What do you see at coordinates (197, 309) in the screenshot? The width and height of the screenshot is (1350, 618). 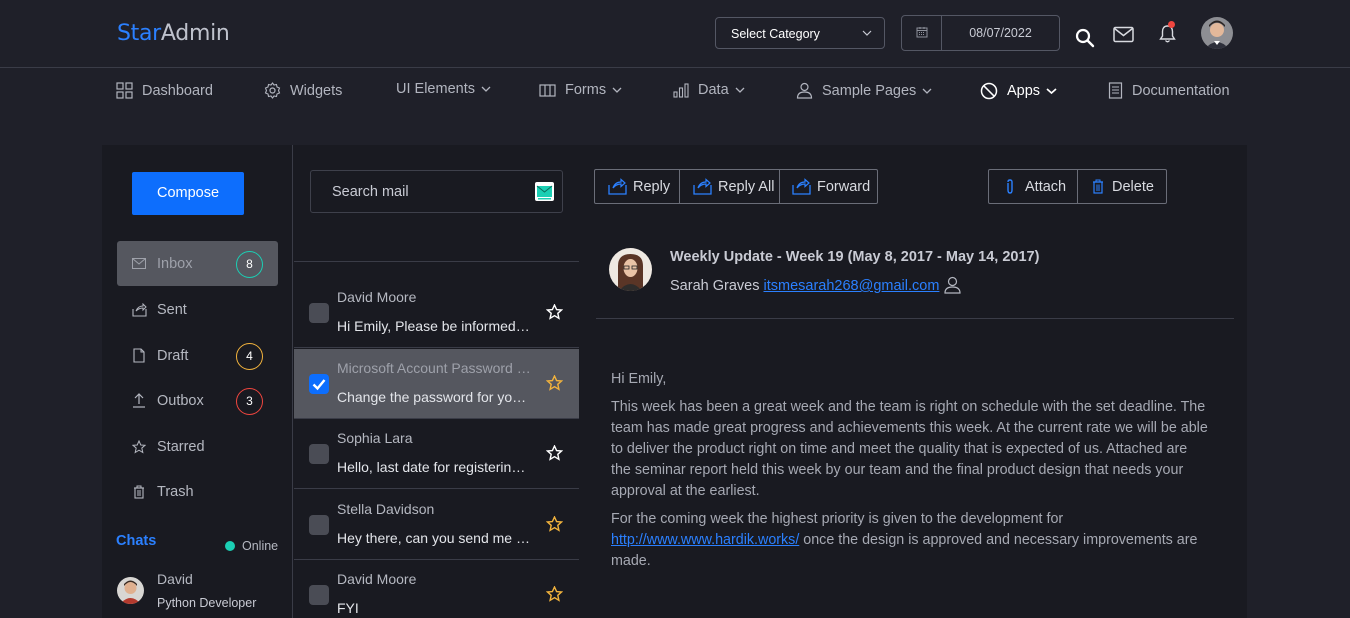 I see `folder-sent: Sent` at bounding box center [197, 309].